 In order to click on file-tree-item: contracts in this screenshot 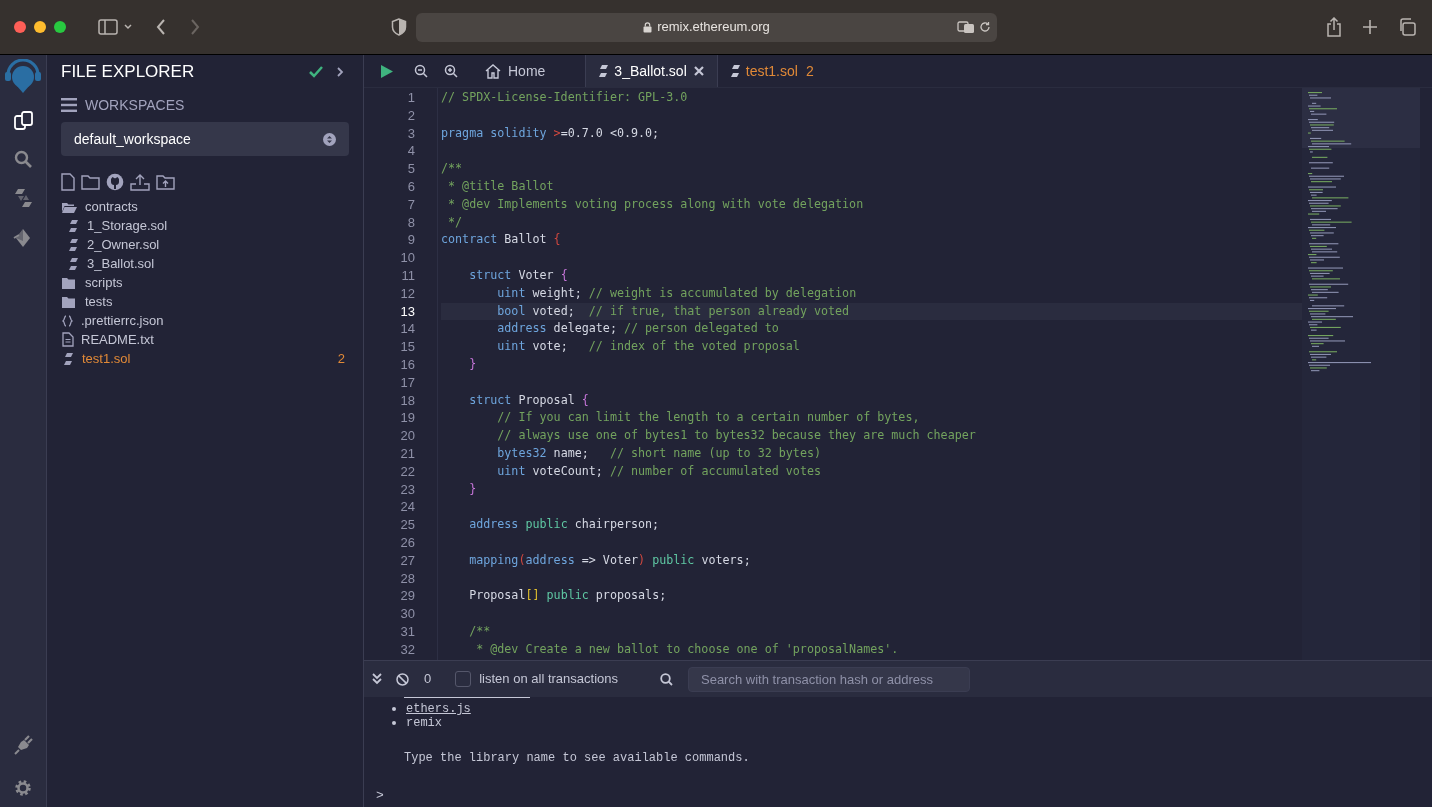, I will do `click(205, 206)`.